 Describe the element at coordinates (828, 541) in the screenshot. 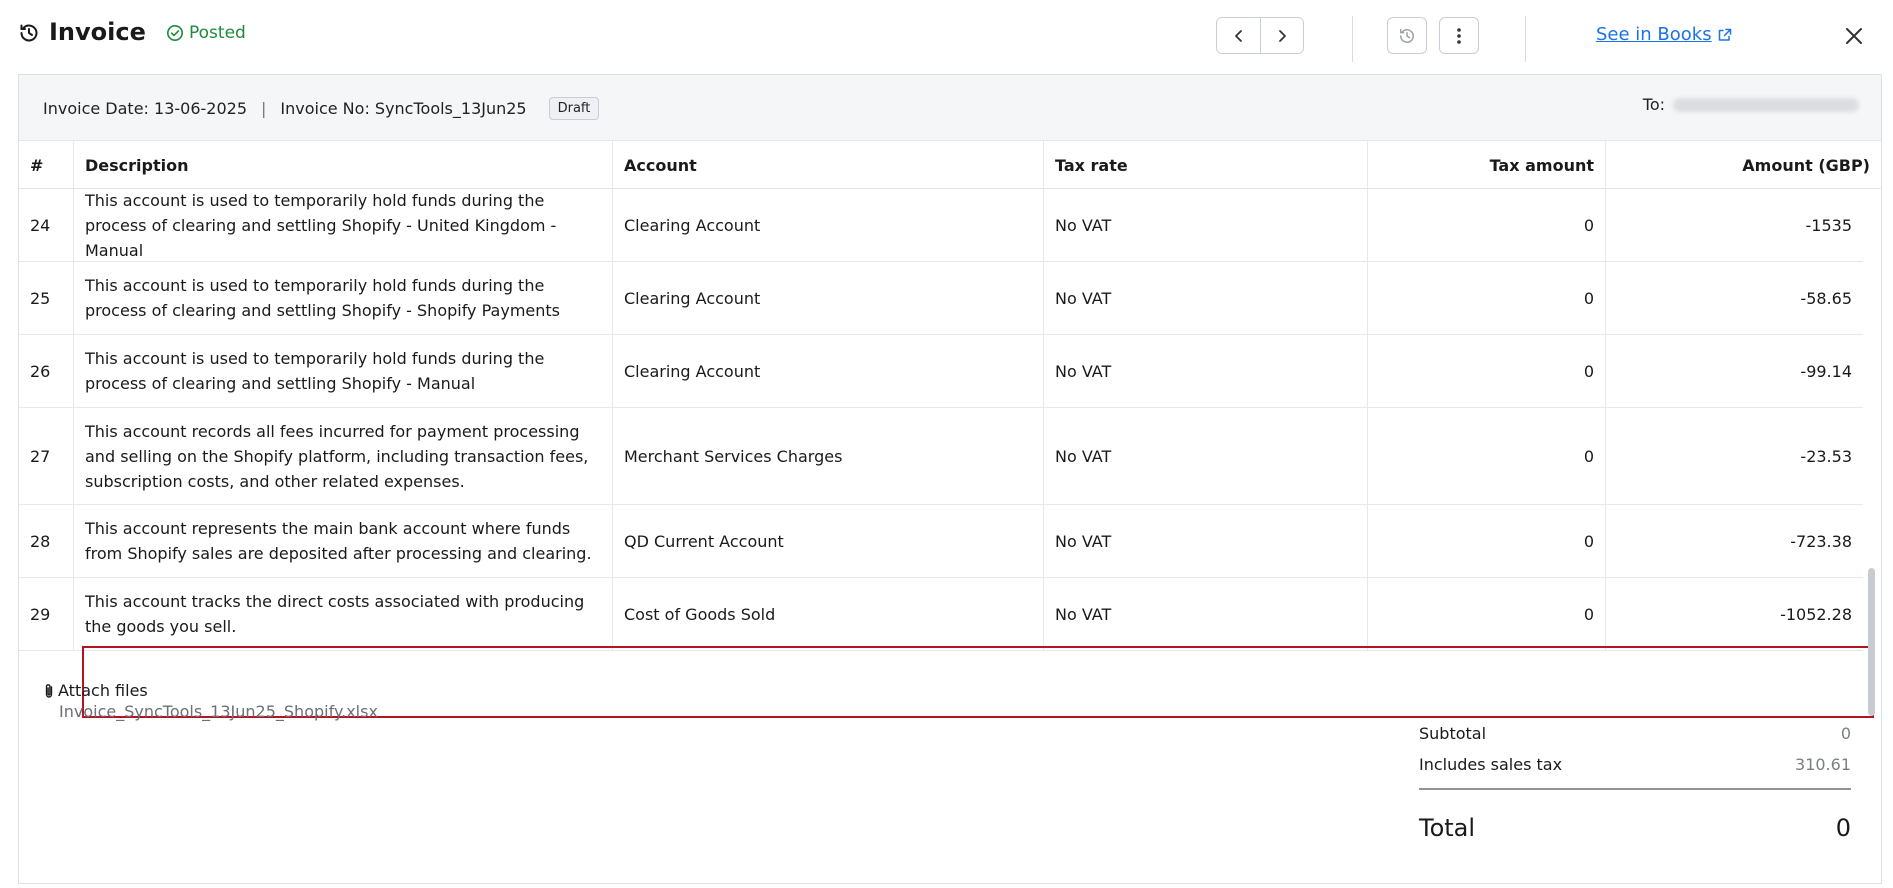

I see `row-account: QD Current Account` at that location.